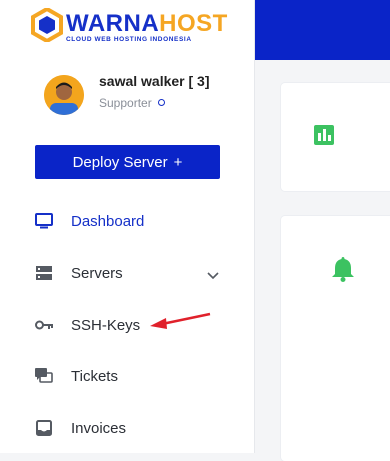  What do you see at coordinates (161, 102) in the screenshot?
I see `status-dot-icon` at bounding box center [161, 102].